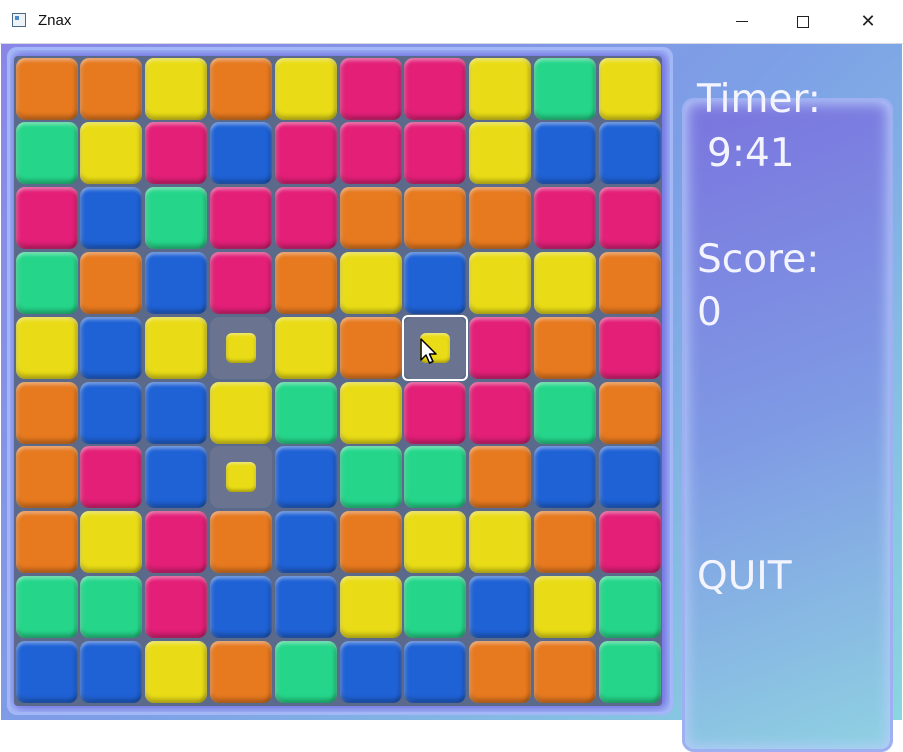 The image size is (903, 752). What do you see at coordinates (742, 21) in the screenshot?
I see `minimize-button` at bounding box center [742, 21].